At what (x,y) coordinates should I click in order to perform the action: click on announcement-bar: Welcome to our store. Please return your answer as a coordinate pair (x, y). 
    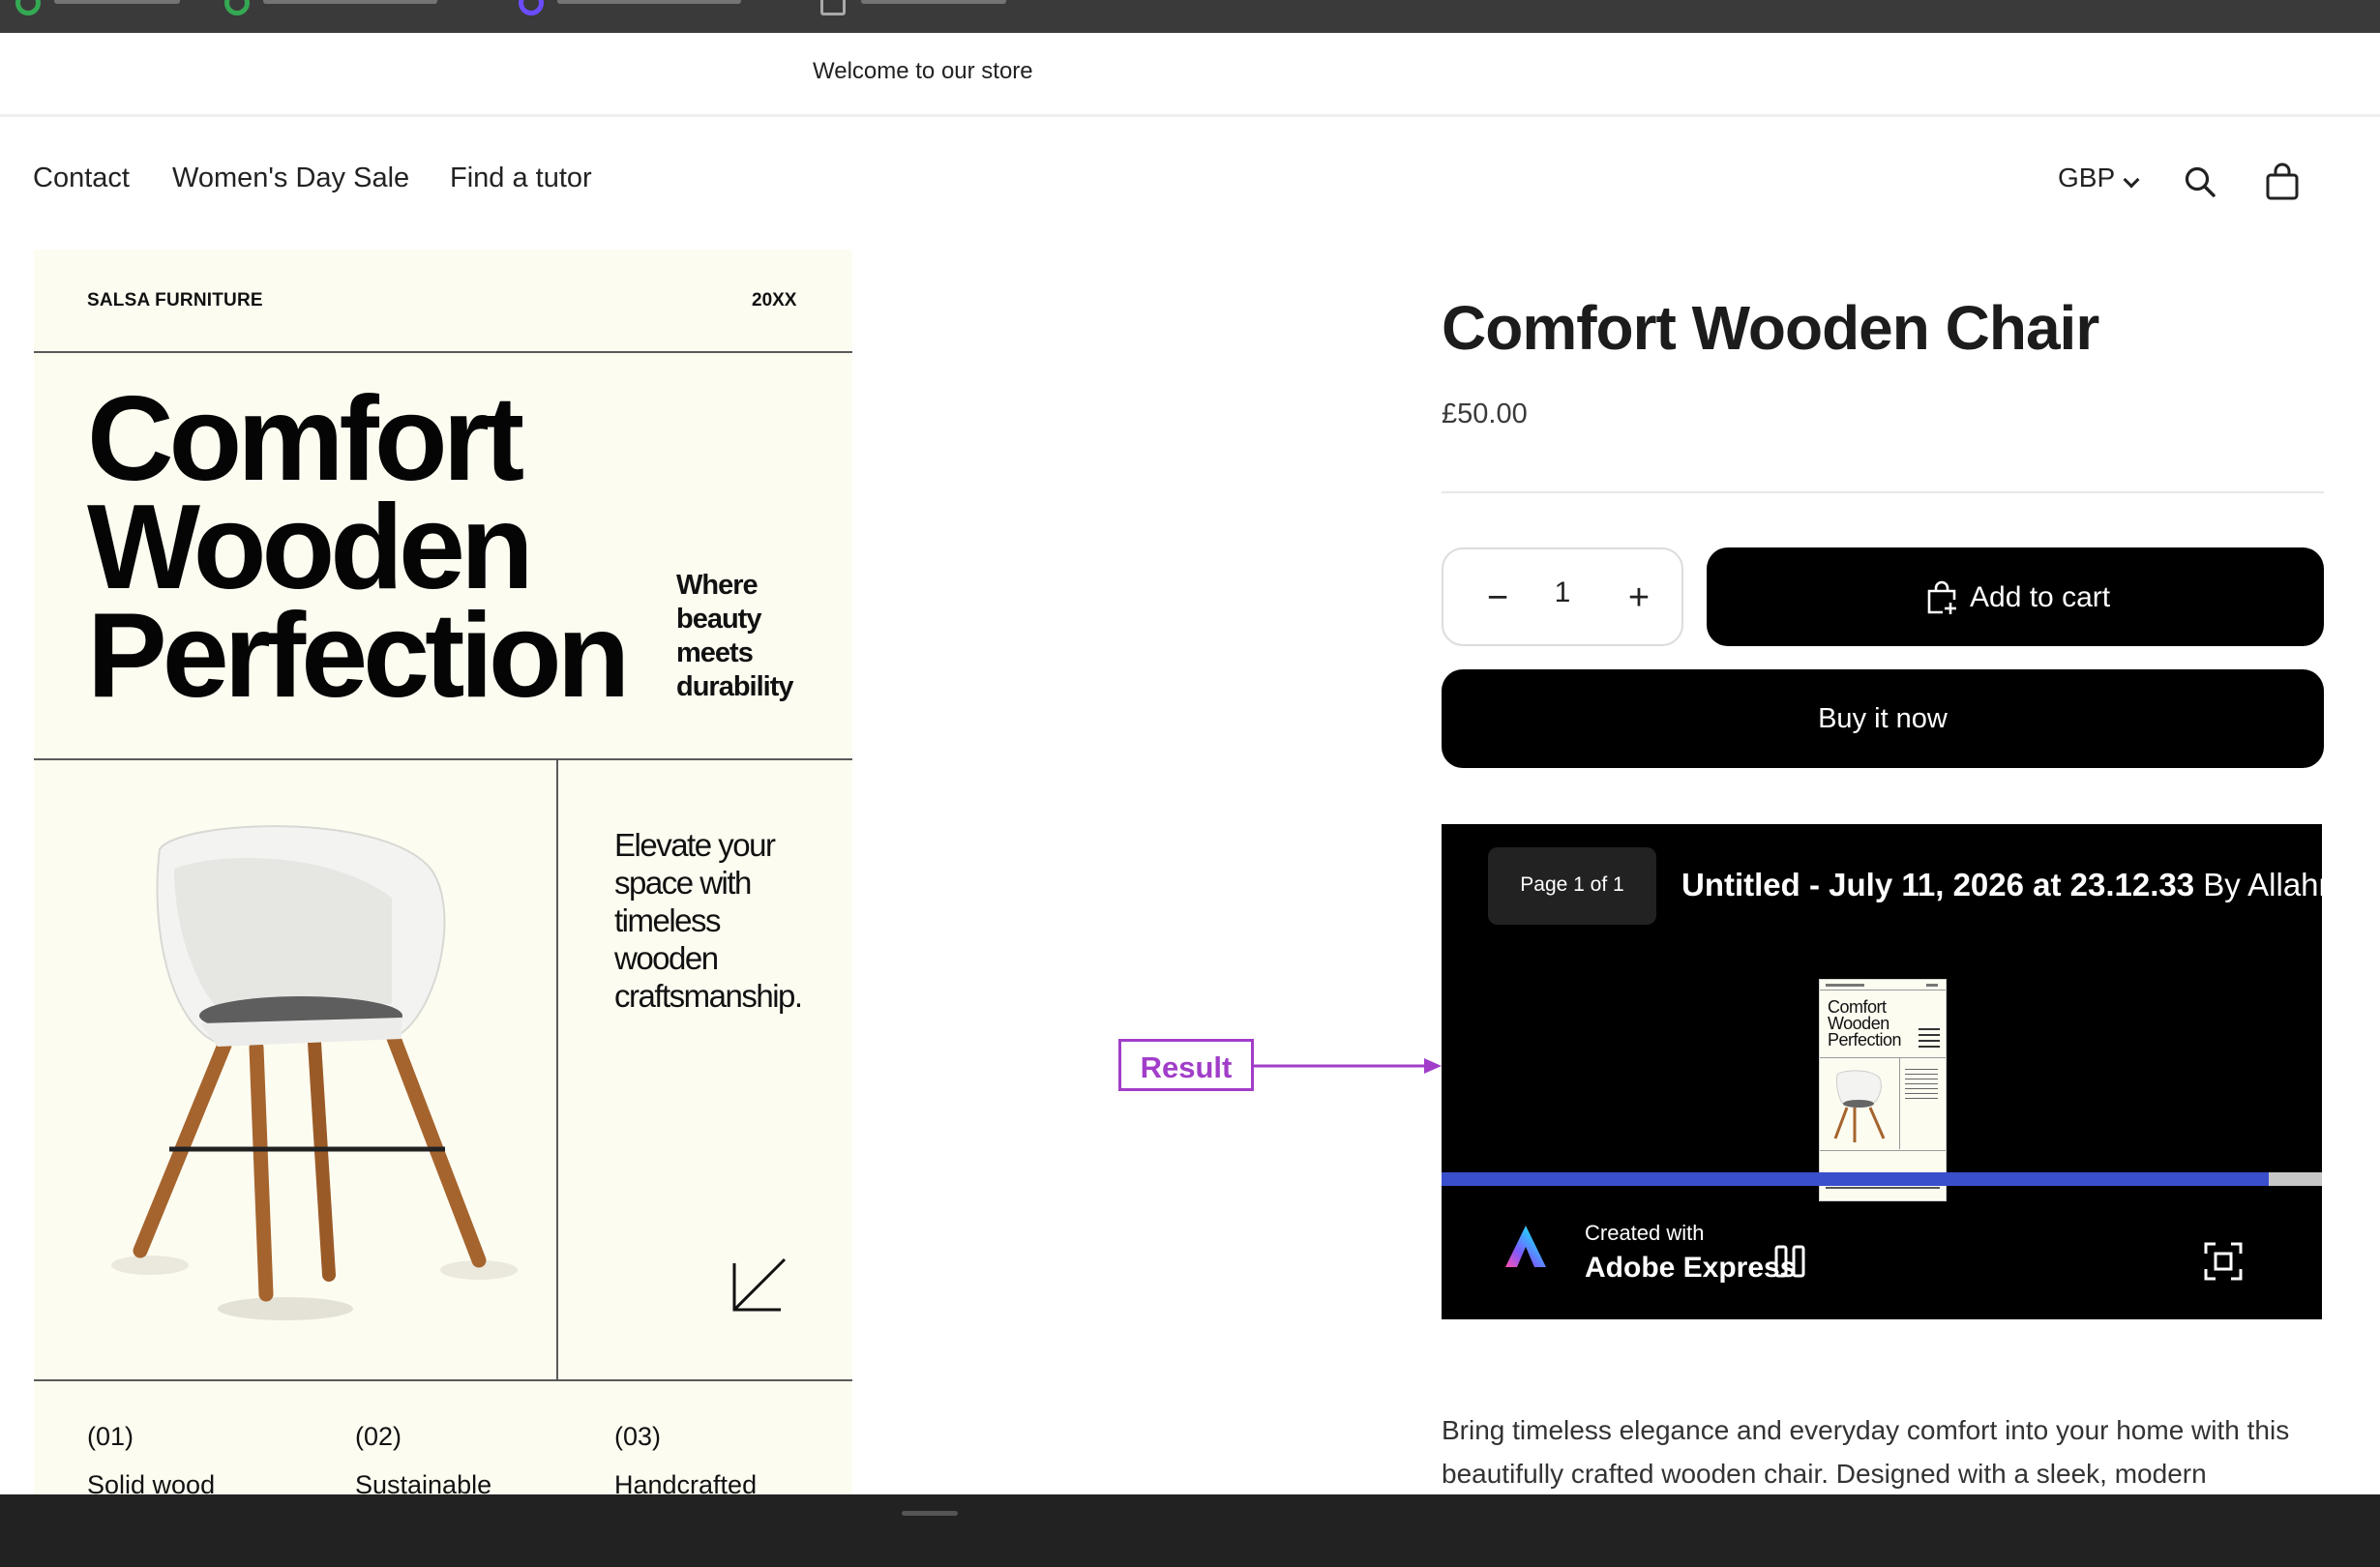
    Looking at the image, I should click on (1190, 75).